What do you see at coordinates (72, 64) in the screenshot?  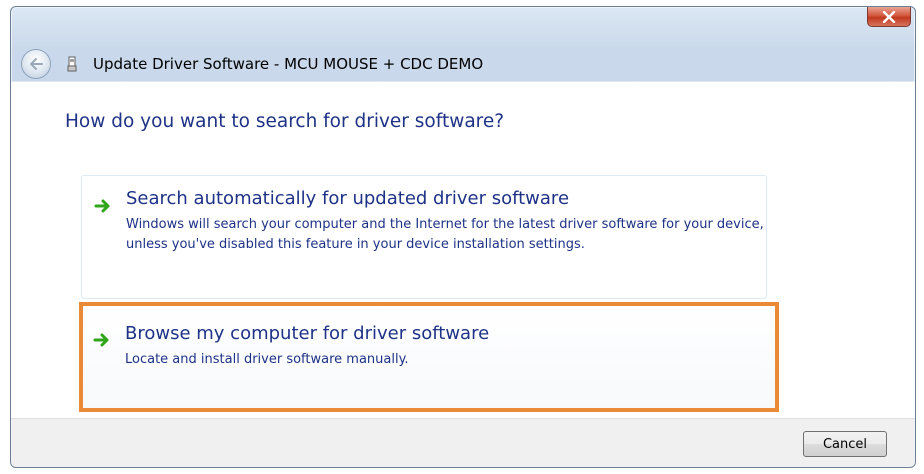 I see `usb-device-icon` at bounding box center [72, 64].